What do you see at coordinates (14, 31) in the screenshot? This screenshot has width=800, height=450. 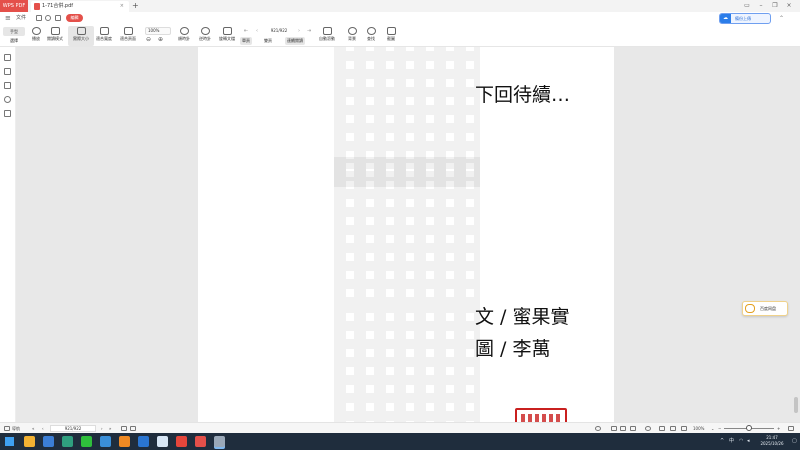 I see `hand-tool-button: 手型` at bounding box center [14, 31].